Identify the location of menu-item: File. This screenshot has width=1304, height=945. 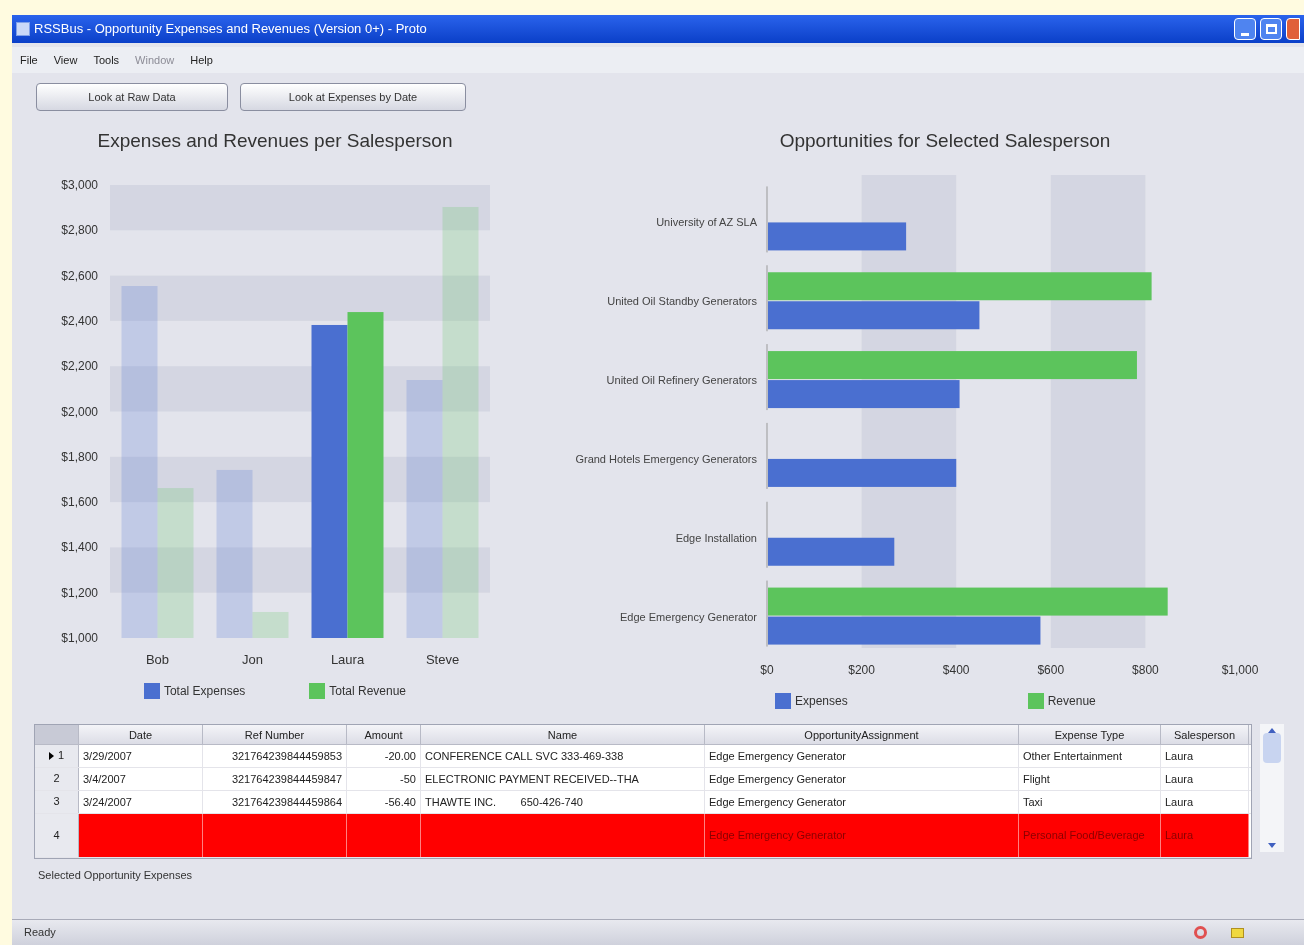
(29, 60).